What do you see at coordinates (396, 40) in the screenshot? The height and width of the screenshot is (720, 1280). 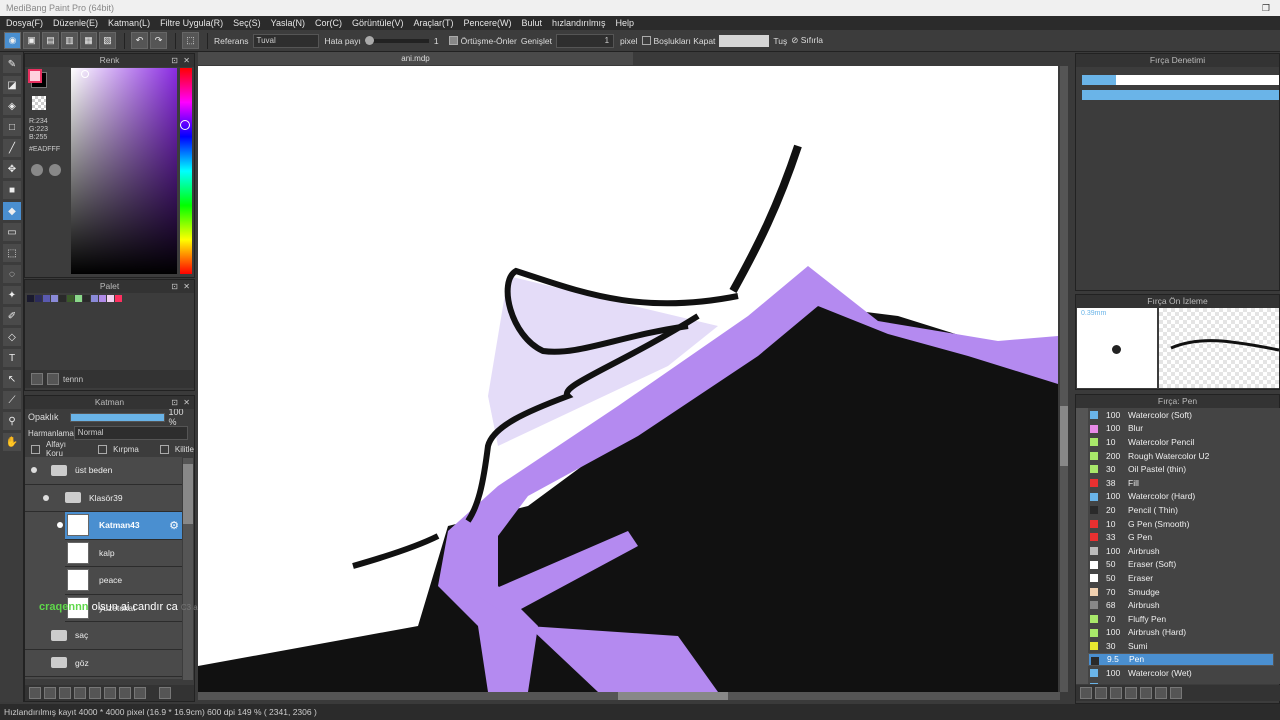 I see `tolerance-slider` at bounding box center [396, 40].